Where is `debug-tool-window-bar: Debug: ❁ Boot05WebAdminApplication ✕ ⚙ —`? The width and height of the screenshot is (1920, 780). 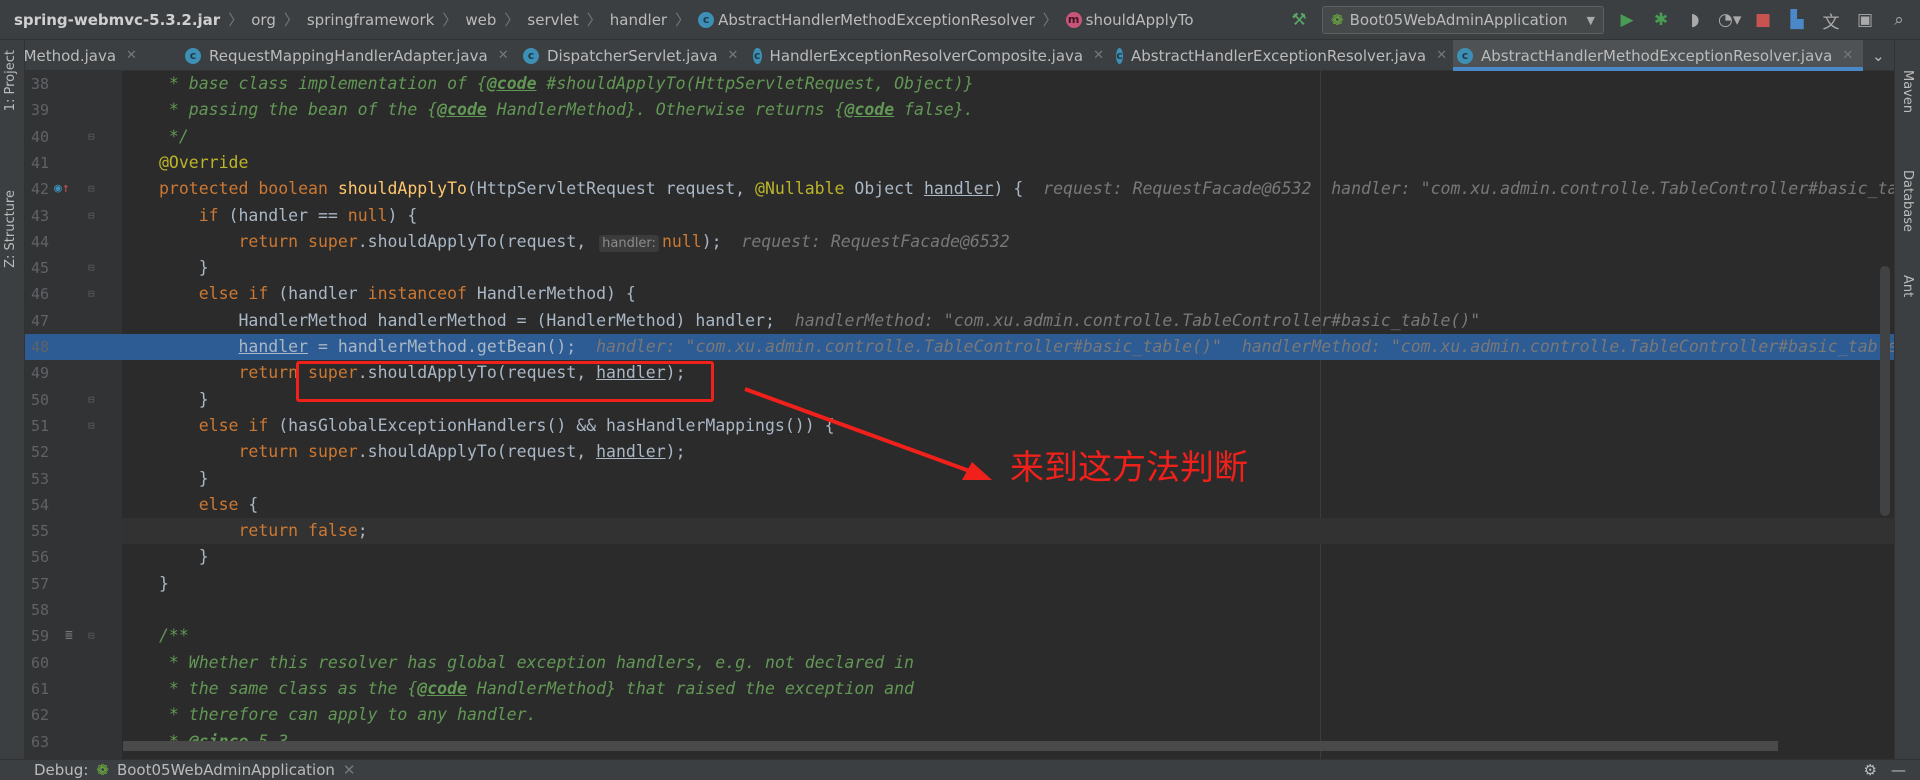
debug-tool-window-bar: Debug: ❁ Boot05WebAdminApplication ✕ ⚙ — is located at coordinates (960, 769).